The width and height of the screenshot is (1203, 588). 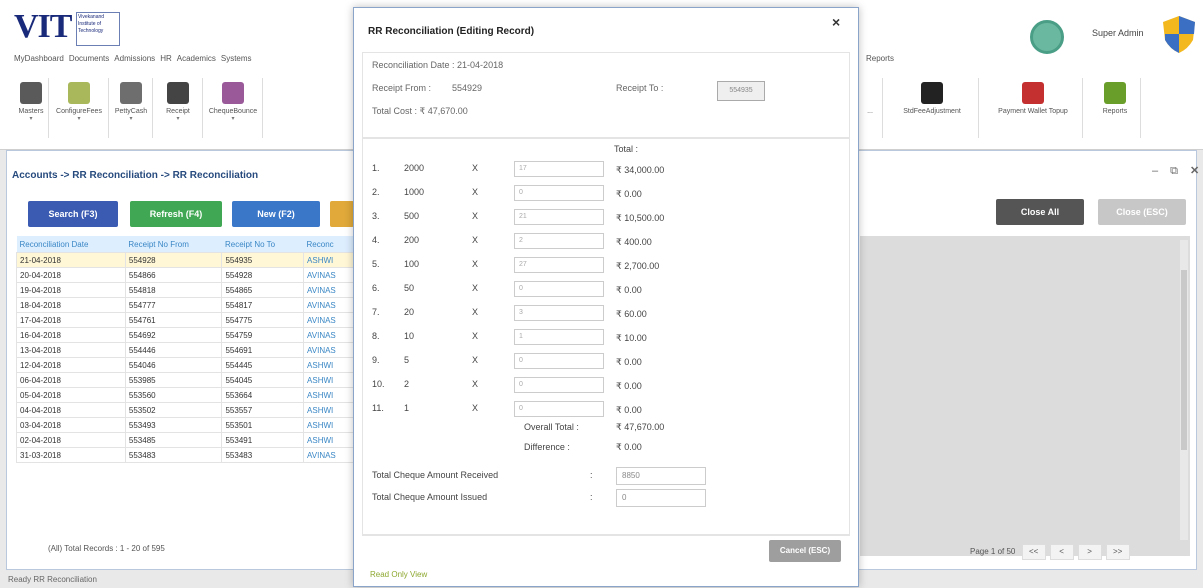 I want to click on ribbon-button: StdFeeAdjustment, so click(x=932, y=108).